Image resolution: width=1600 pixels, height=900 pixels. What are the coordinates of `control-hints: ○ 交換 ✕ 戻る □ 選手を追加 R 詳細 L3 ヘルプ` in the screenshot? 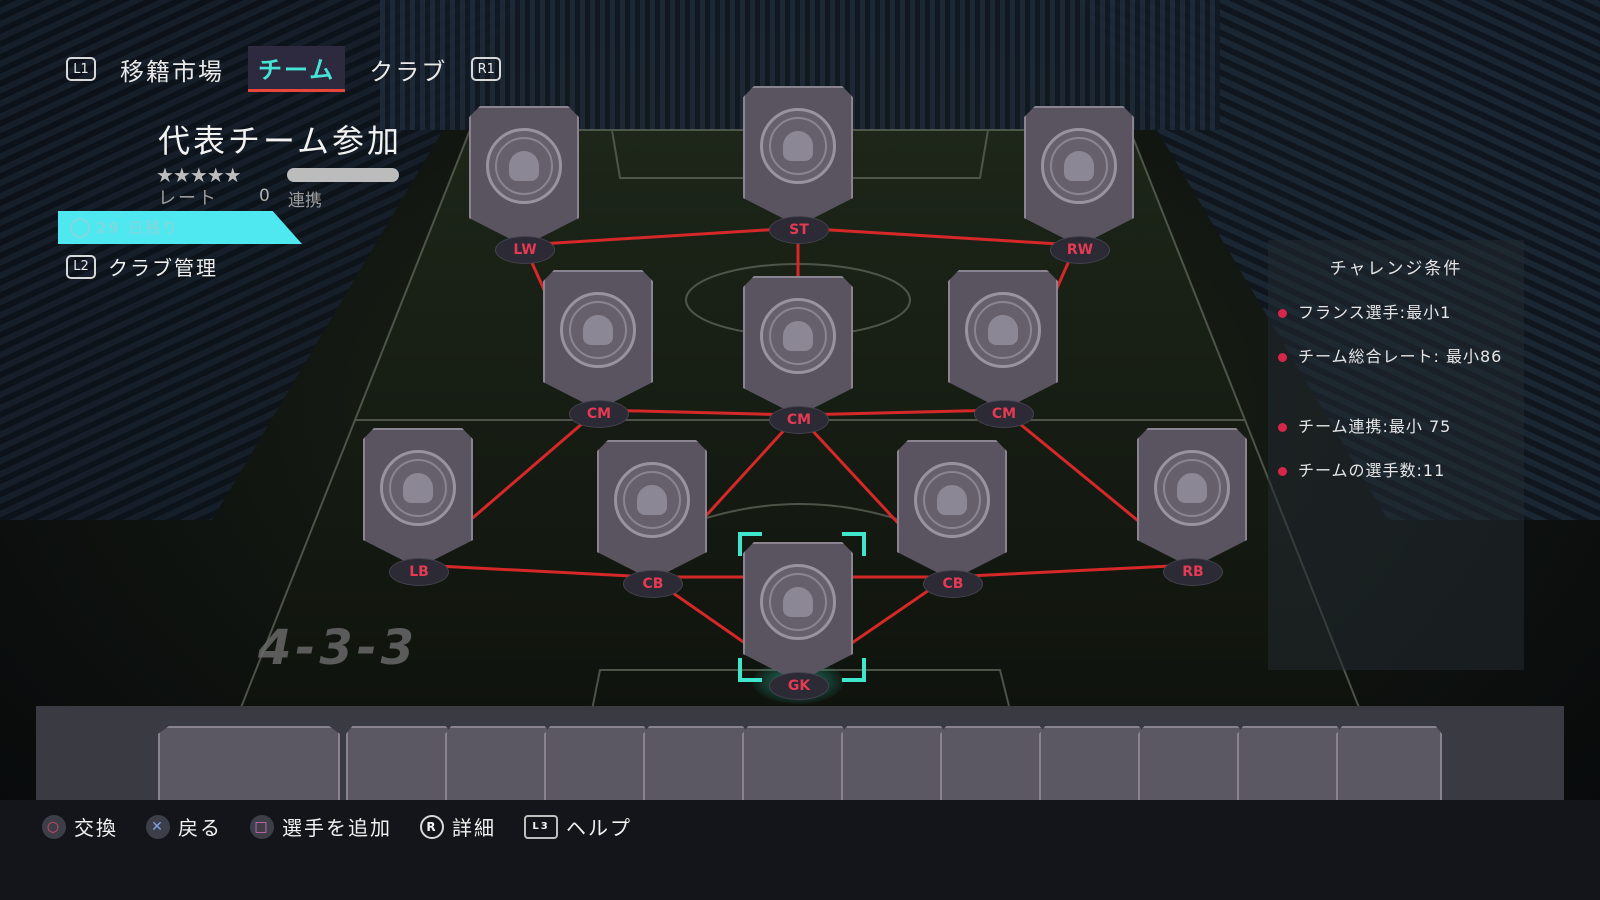 It's located at (337, 826).